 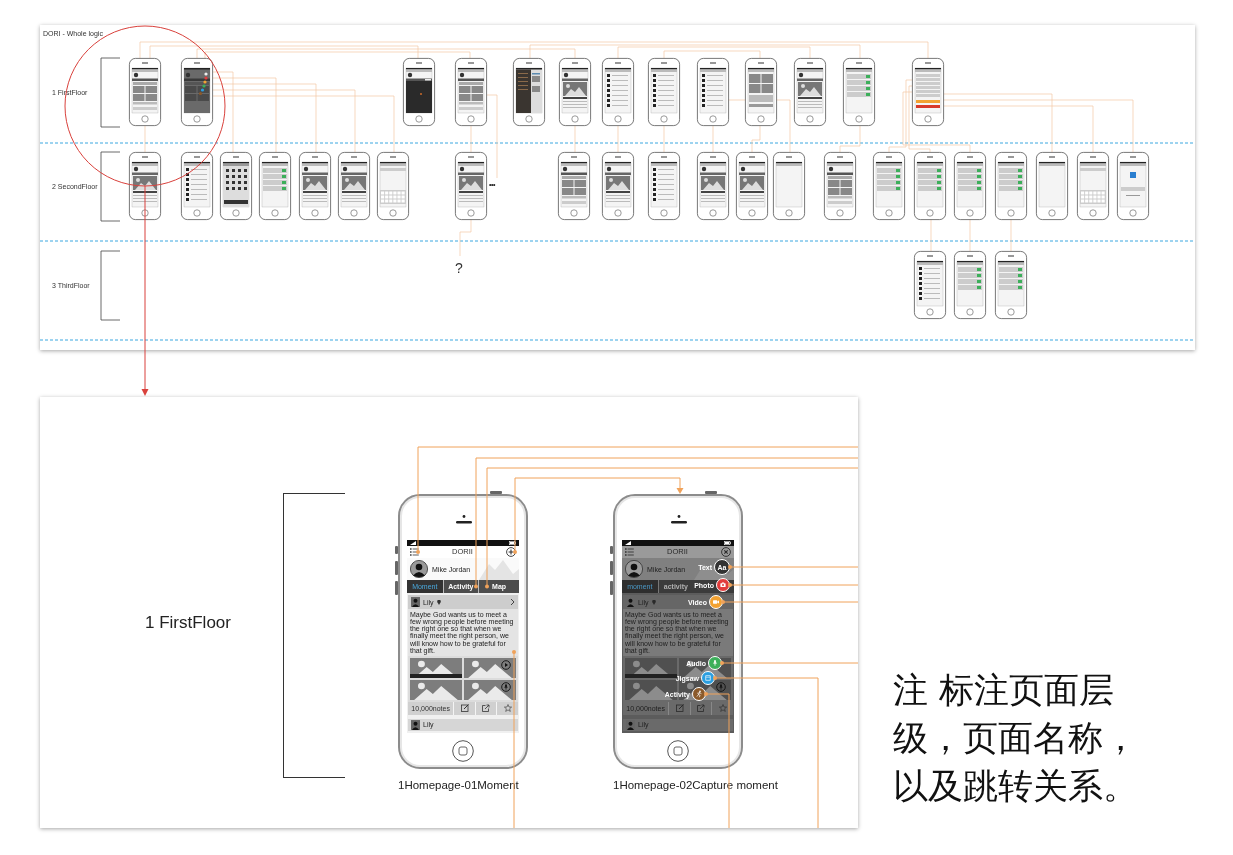 What do you see at coordinates (458, 785) in the screenshot?
I see `screen-caption: 1Homepage-01Moment` at bounding box center [458, 785].